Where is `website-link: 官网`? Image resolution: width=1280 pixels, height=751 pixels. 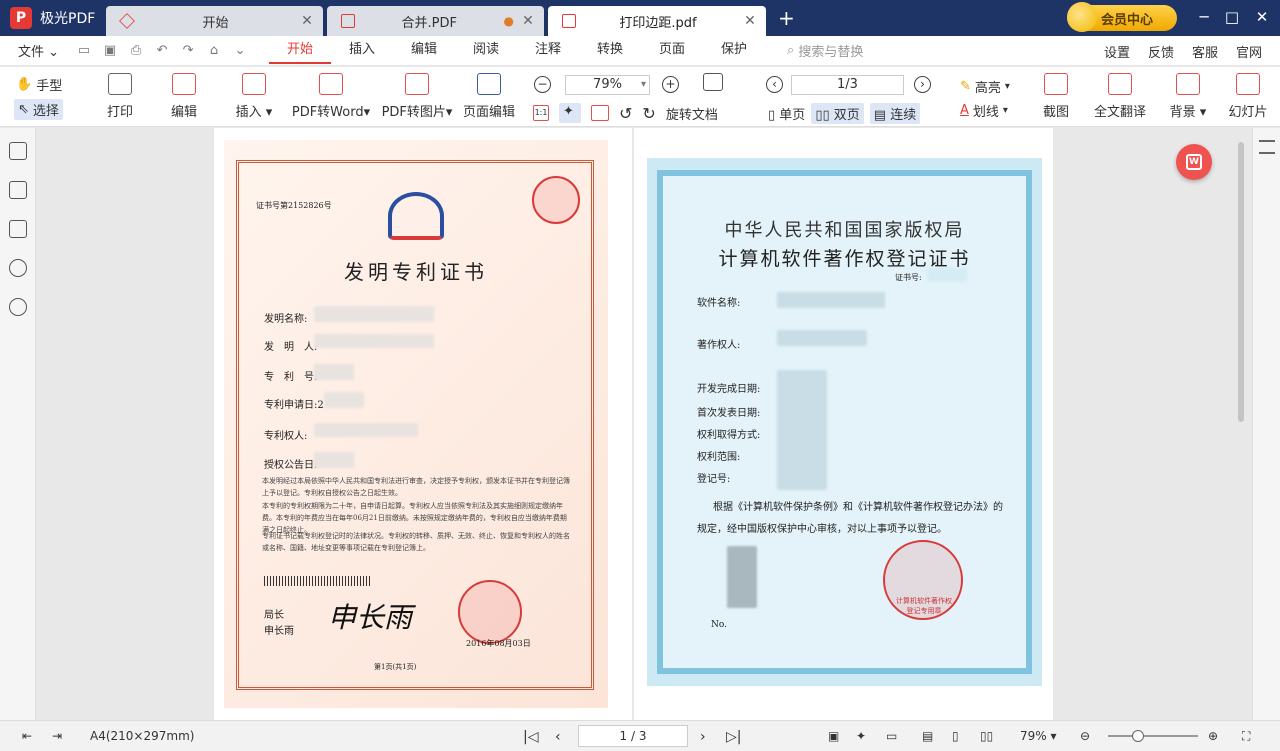
website-link: 官网 is located at coordinates (1249, 51).